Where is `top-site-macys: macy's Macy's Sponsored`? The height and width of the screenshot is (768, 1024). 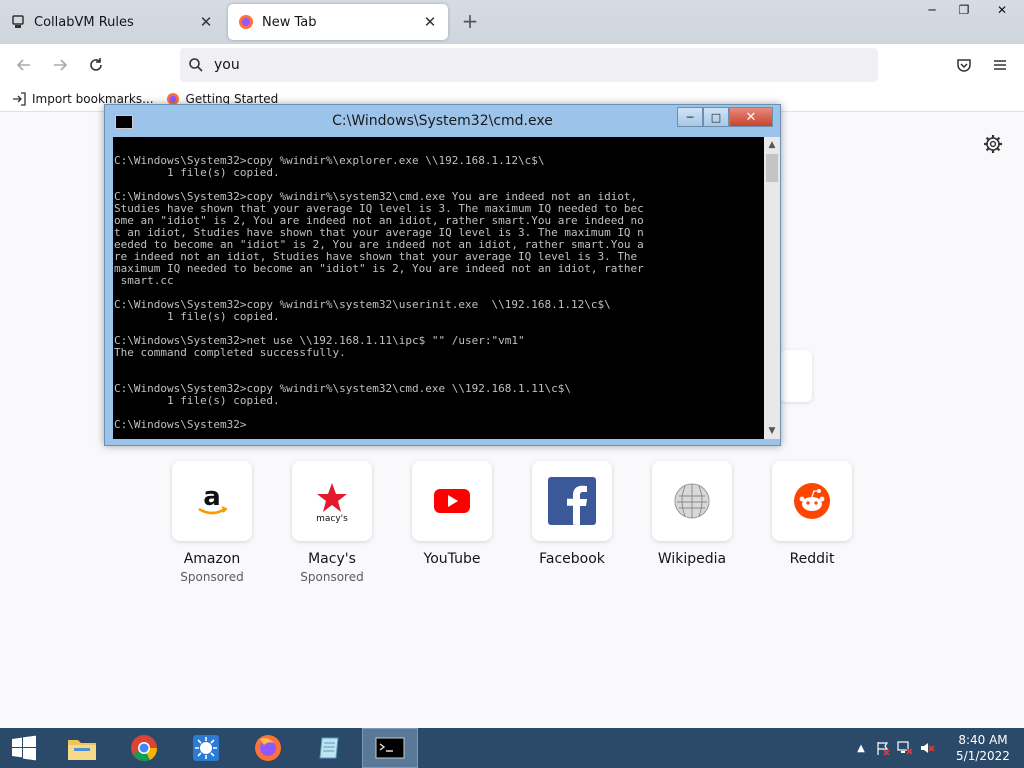
top-site-macys: macy's Macy's Sponsored is located at coordinates (332, 522).